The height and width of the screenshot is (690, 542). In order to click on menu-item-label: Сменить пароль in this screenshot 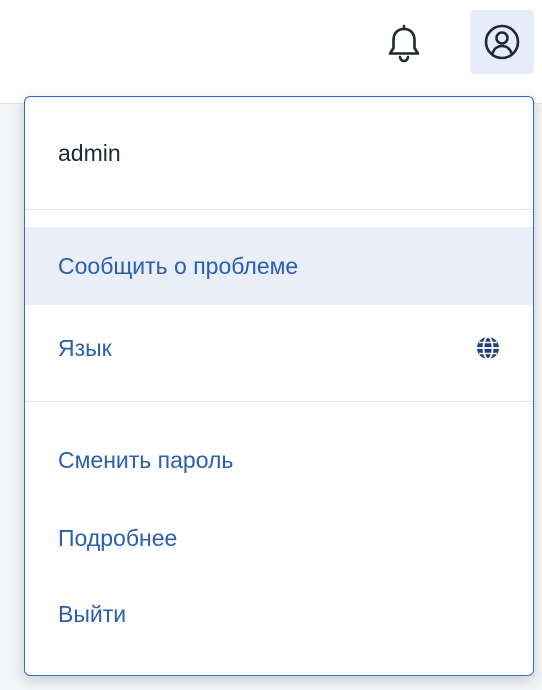, I will do `click(146, 459)`.